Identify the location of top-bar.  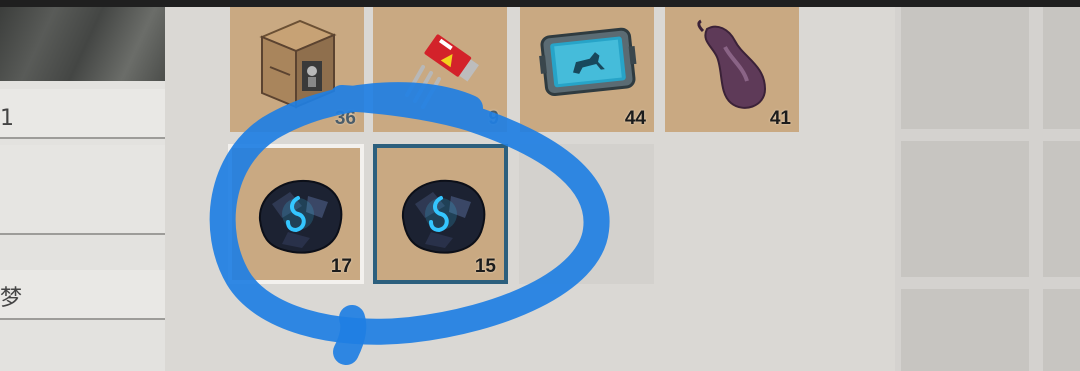
(540, 3).